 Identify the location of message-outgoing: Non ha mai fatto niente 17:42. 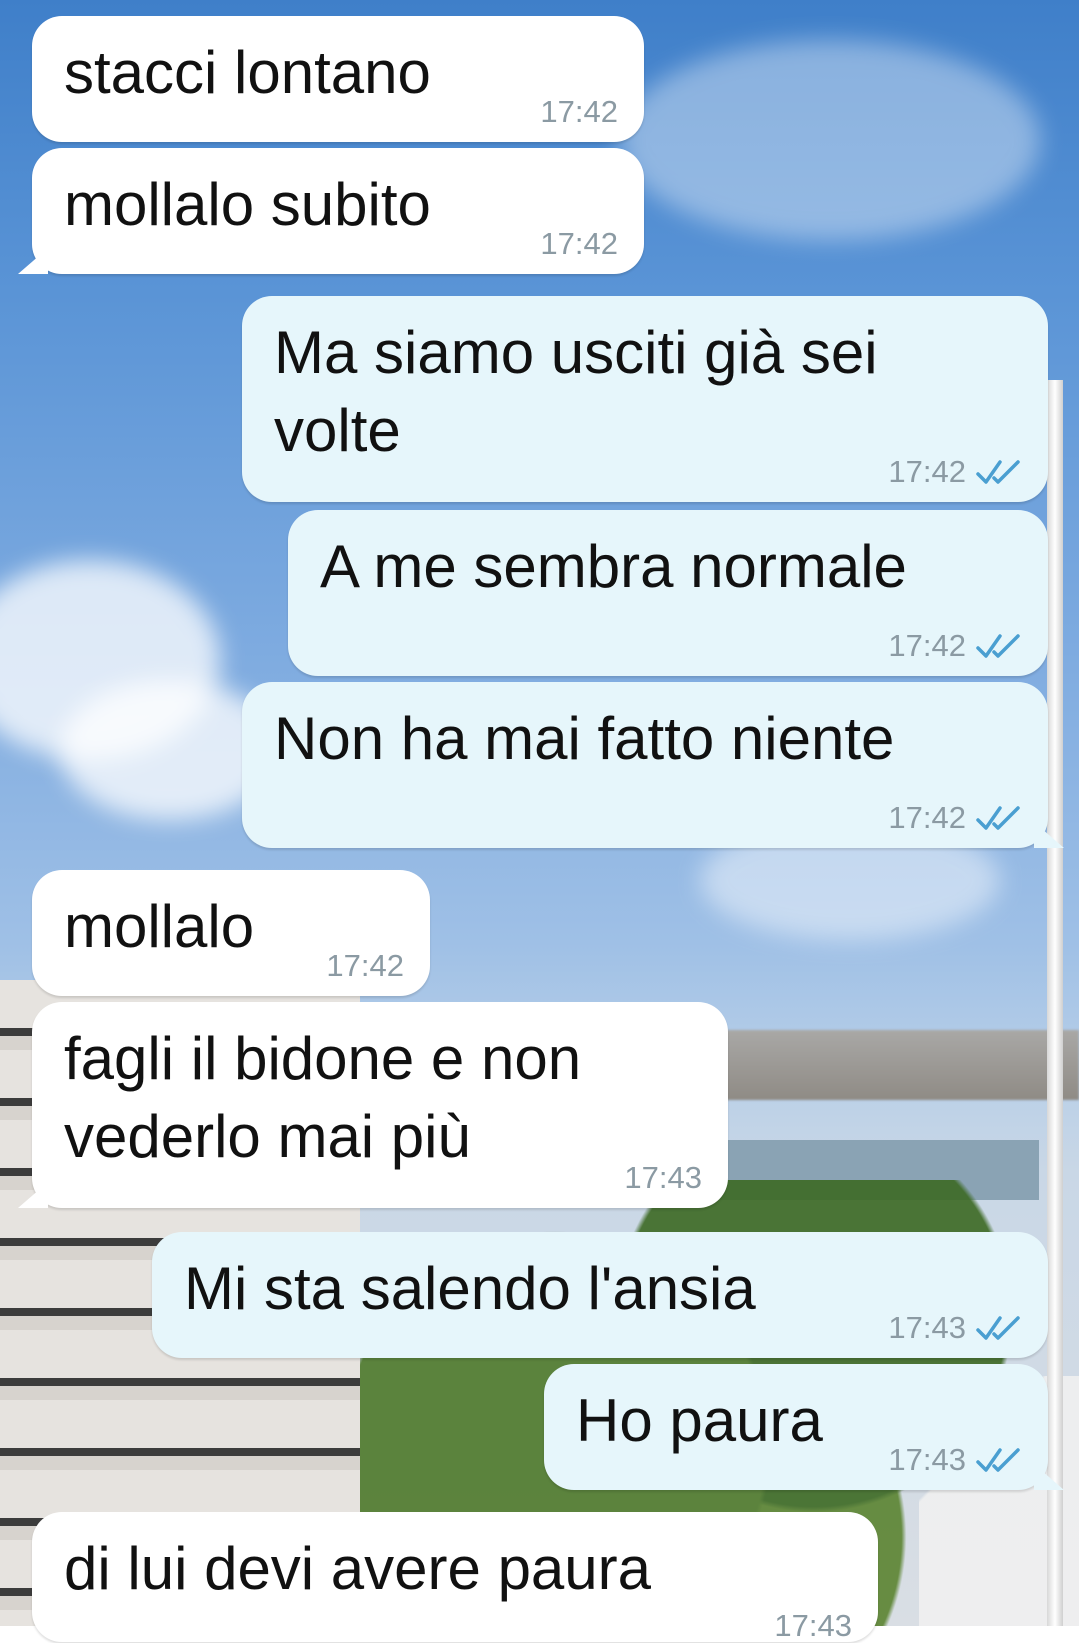
(653, 765).